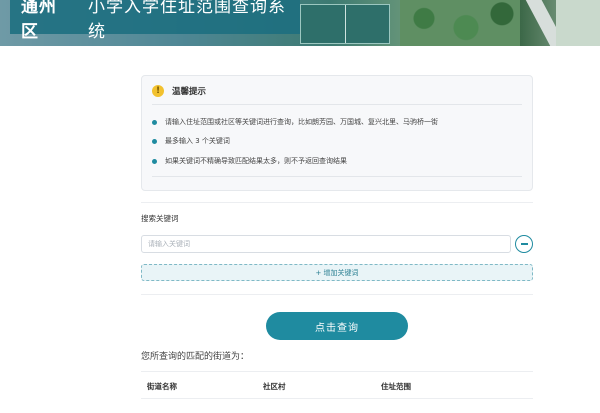 Image resolution: width=600 pixels, height=413 pixels. What do you see at coordinates (39, 21) in the screenshot?
I see `district-name: 通州区` at bounding box center [39, 21].